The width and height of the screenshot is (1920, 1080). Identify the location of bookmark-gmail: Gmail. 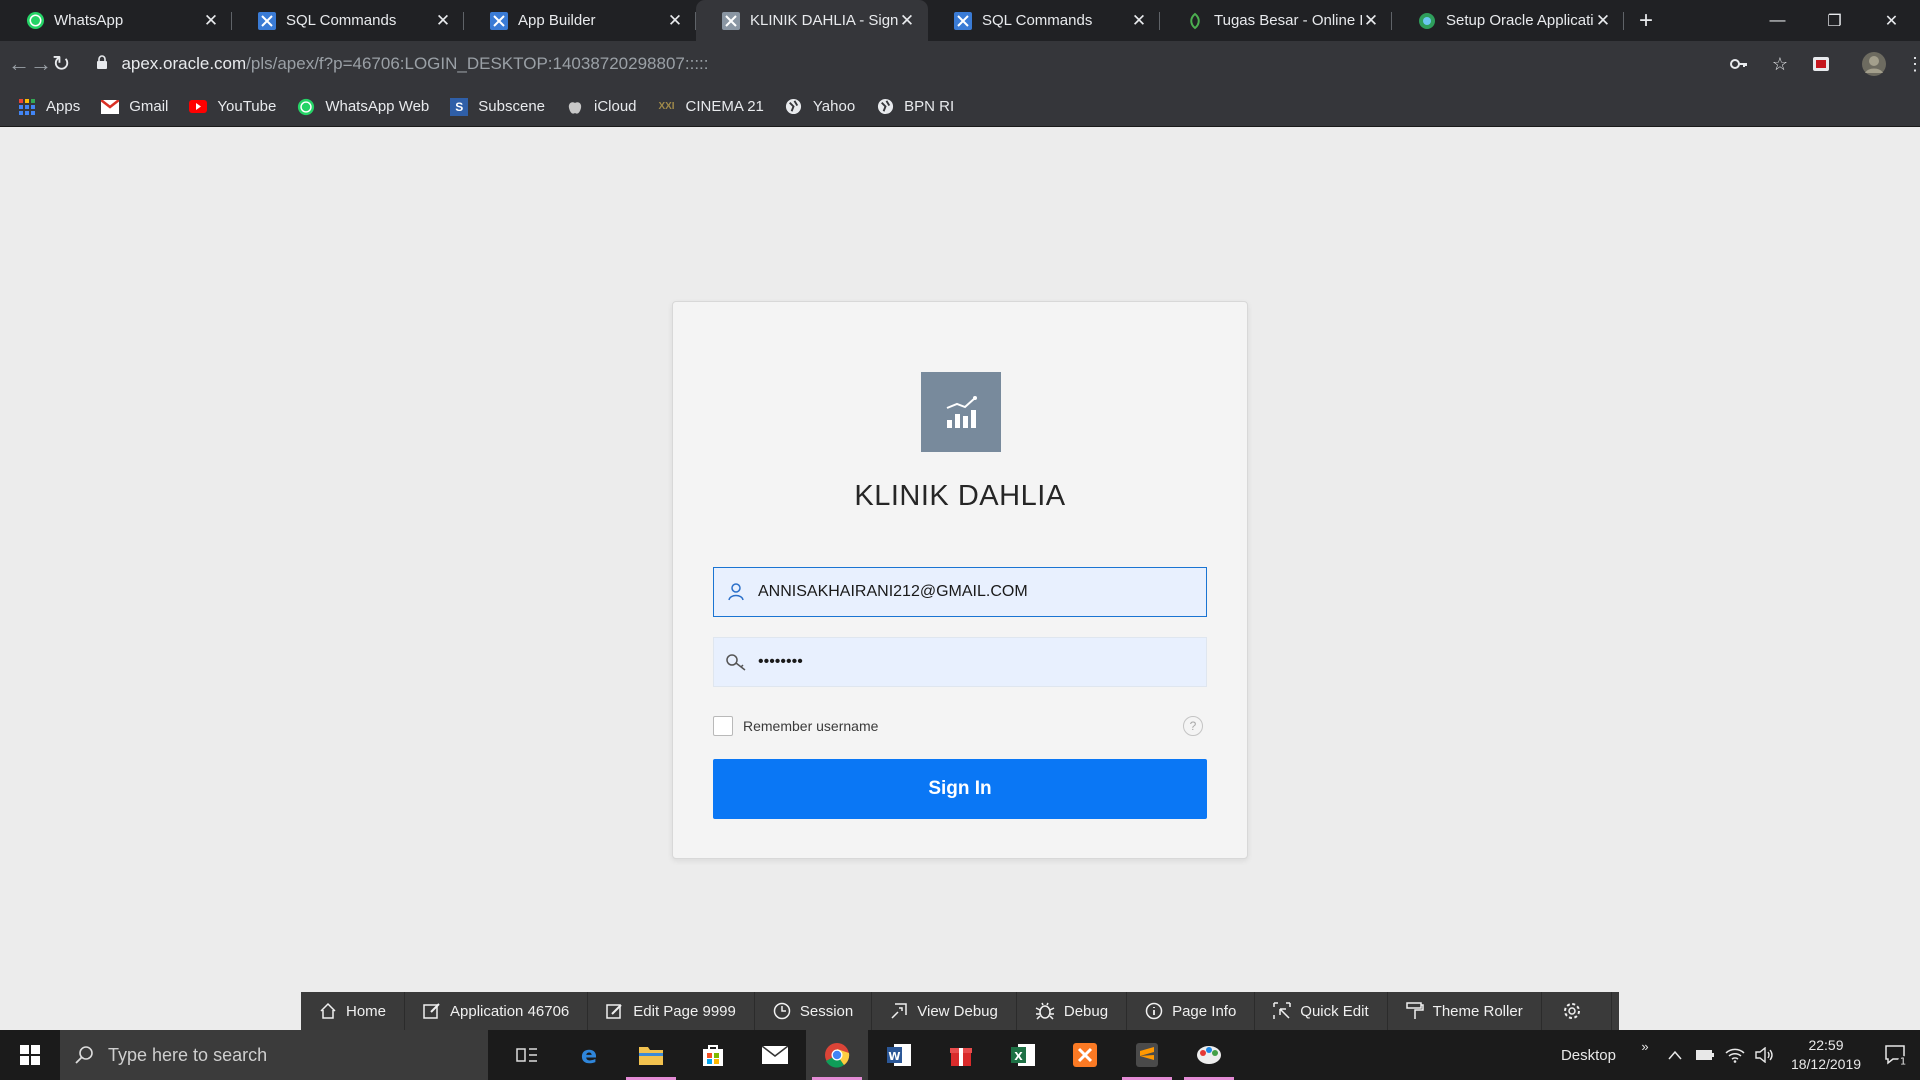
(134, 107).